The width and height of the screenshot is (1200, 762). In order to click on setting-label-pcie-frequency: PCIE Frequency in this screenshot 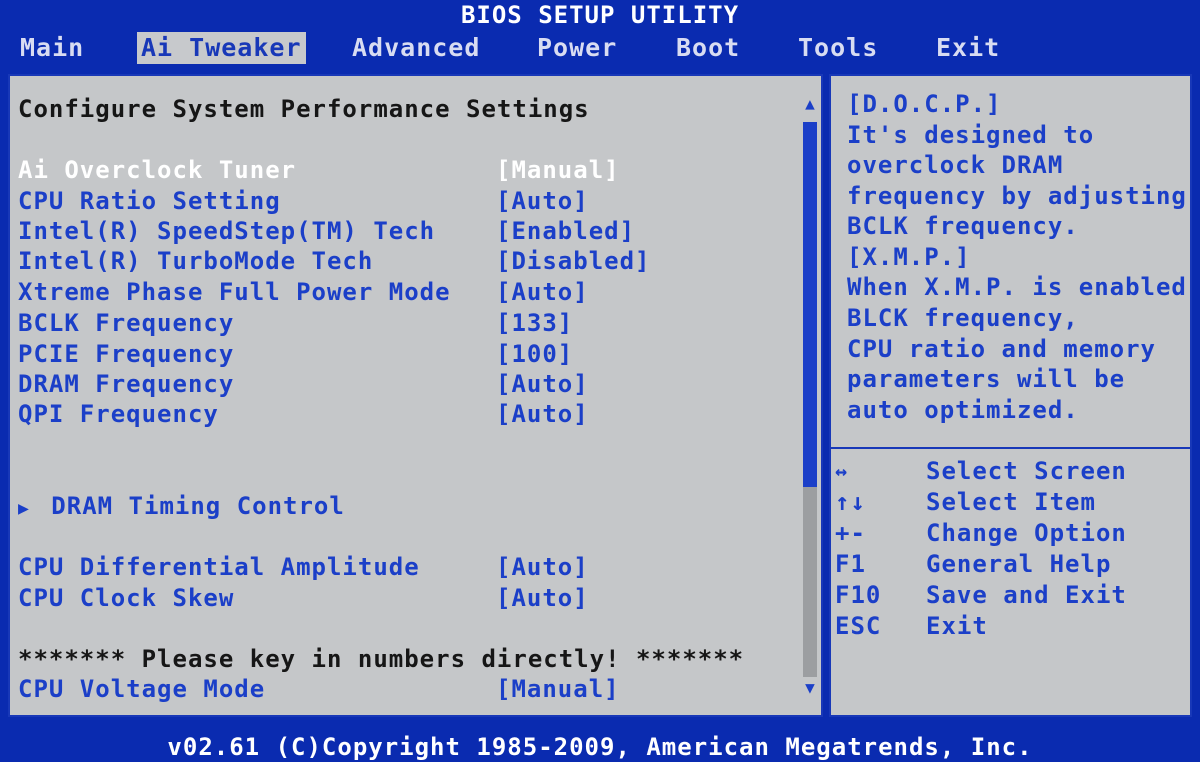, I will do `click(126, 354)`.